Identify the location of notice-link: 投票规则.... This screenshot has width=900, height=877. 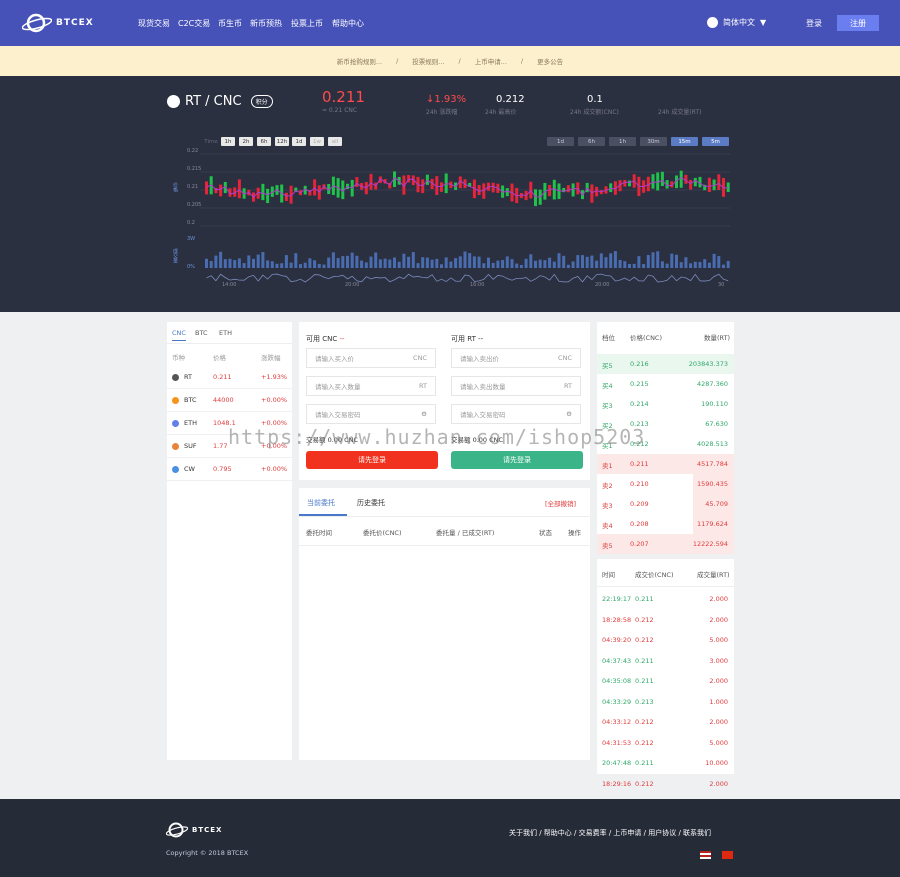
(428, 61).